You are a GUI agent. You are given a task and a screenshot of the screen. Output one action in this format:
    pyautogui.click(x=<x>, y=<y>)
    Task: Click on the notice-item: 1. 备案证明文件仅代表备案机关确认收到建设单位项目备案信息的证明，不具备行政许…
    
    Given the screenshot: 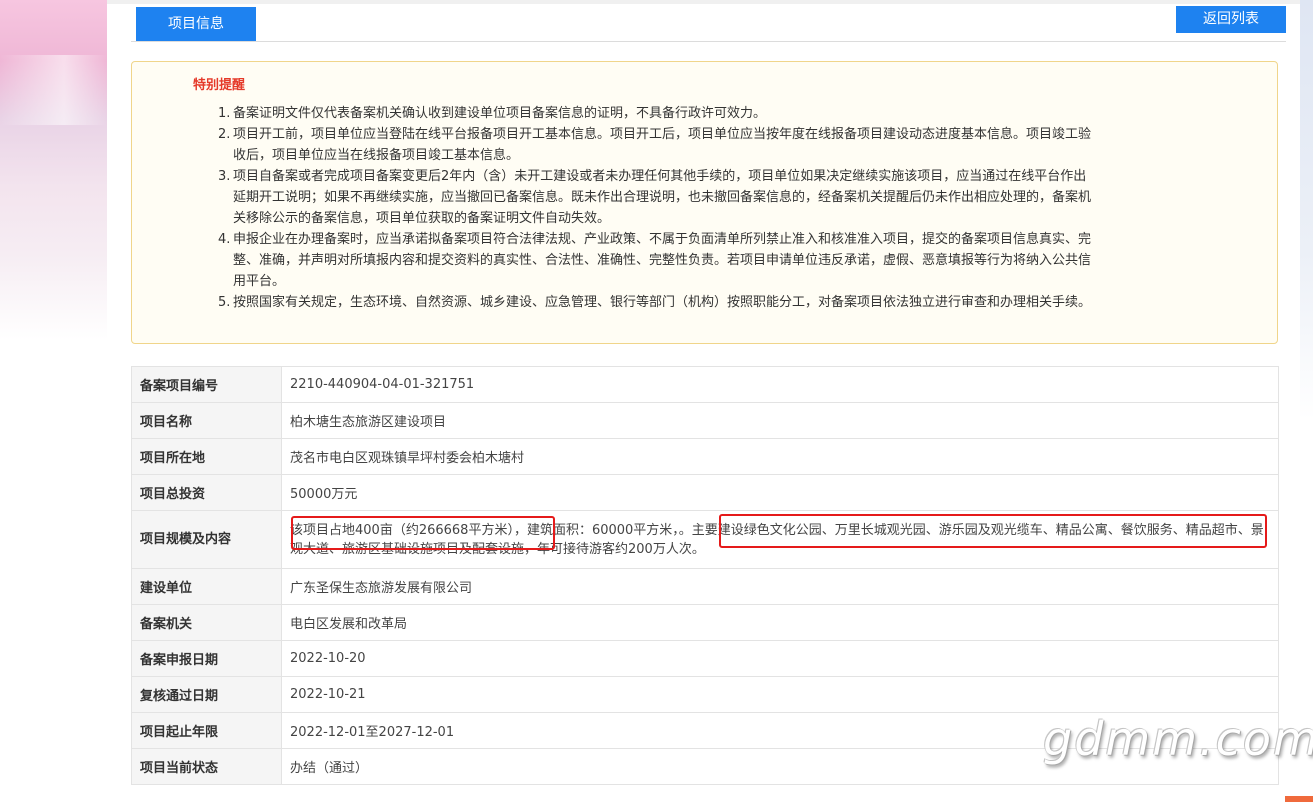 What is the action you would take?
    pyautogui.click(x=658, y=113)
    